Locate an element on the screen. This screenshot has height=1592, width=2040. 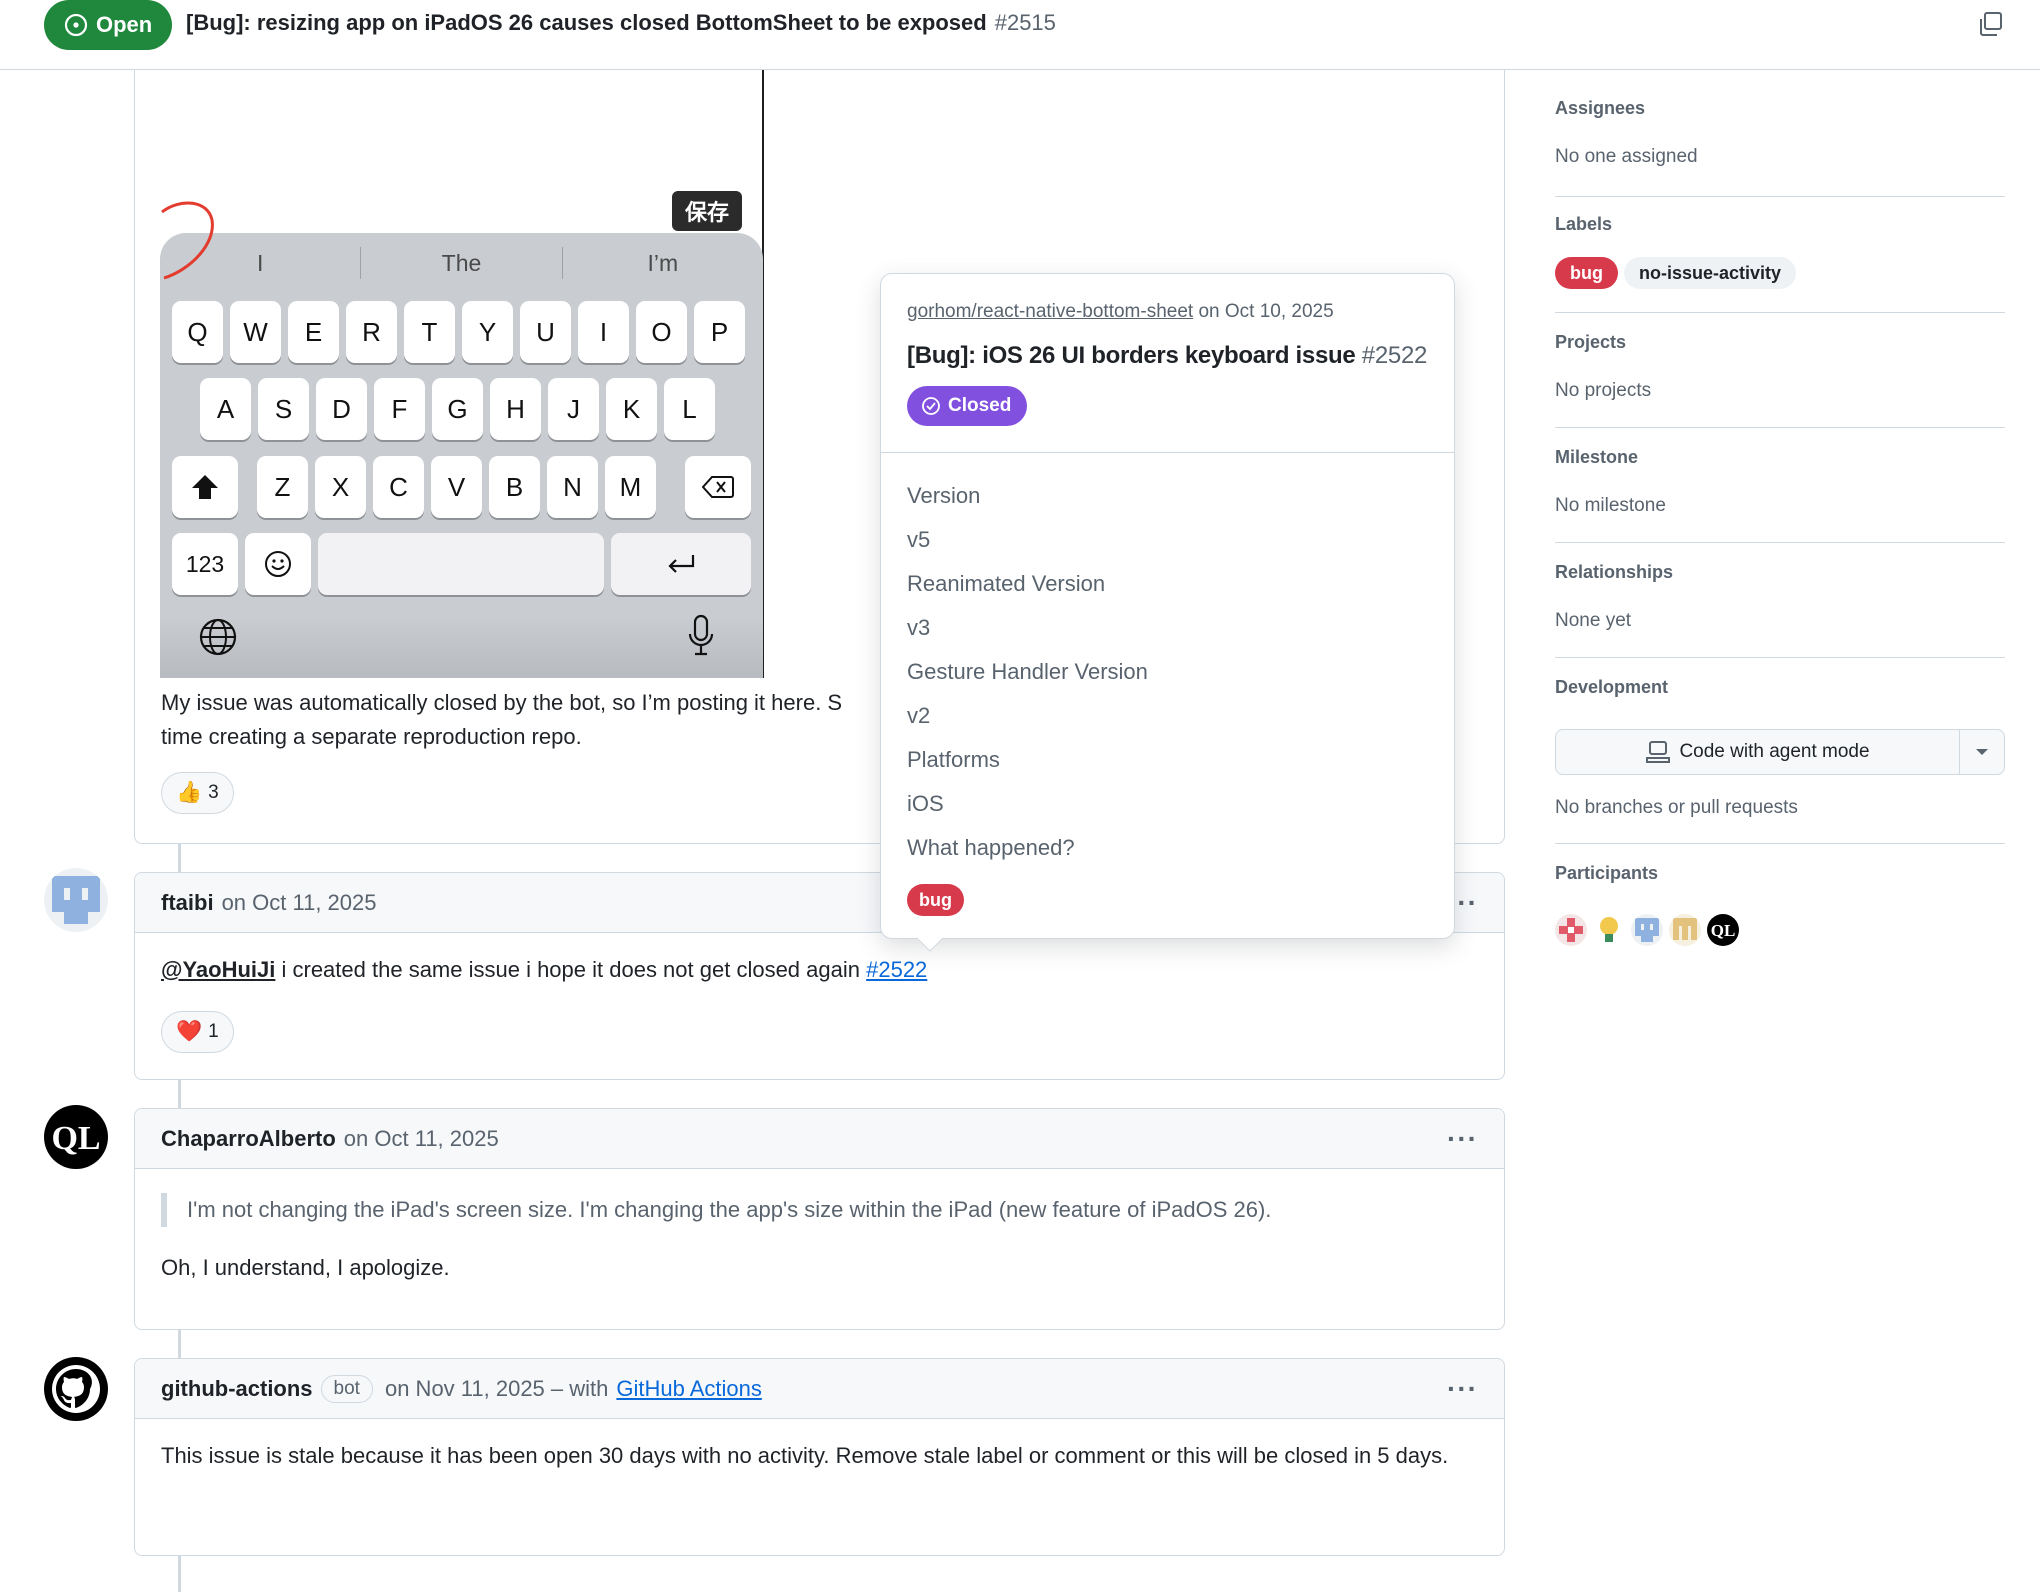
emoji-key is located at coordinates (278, 564).